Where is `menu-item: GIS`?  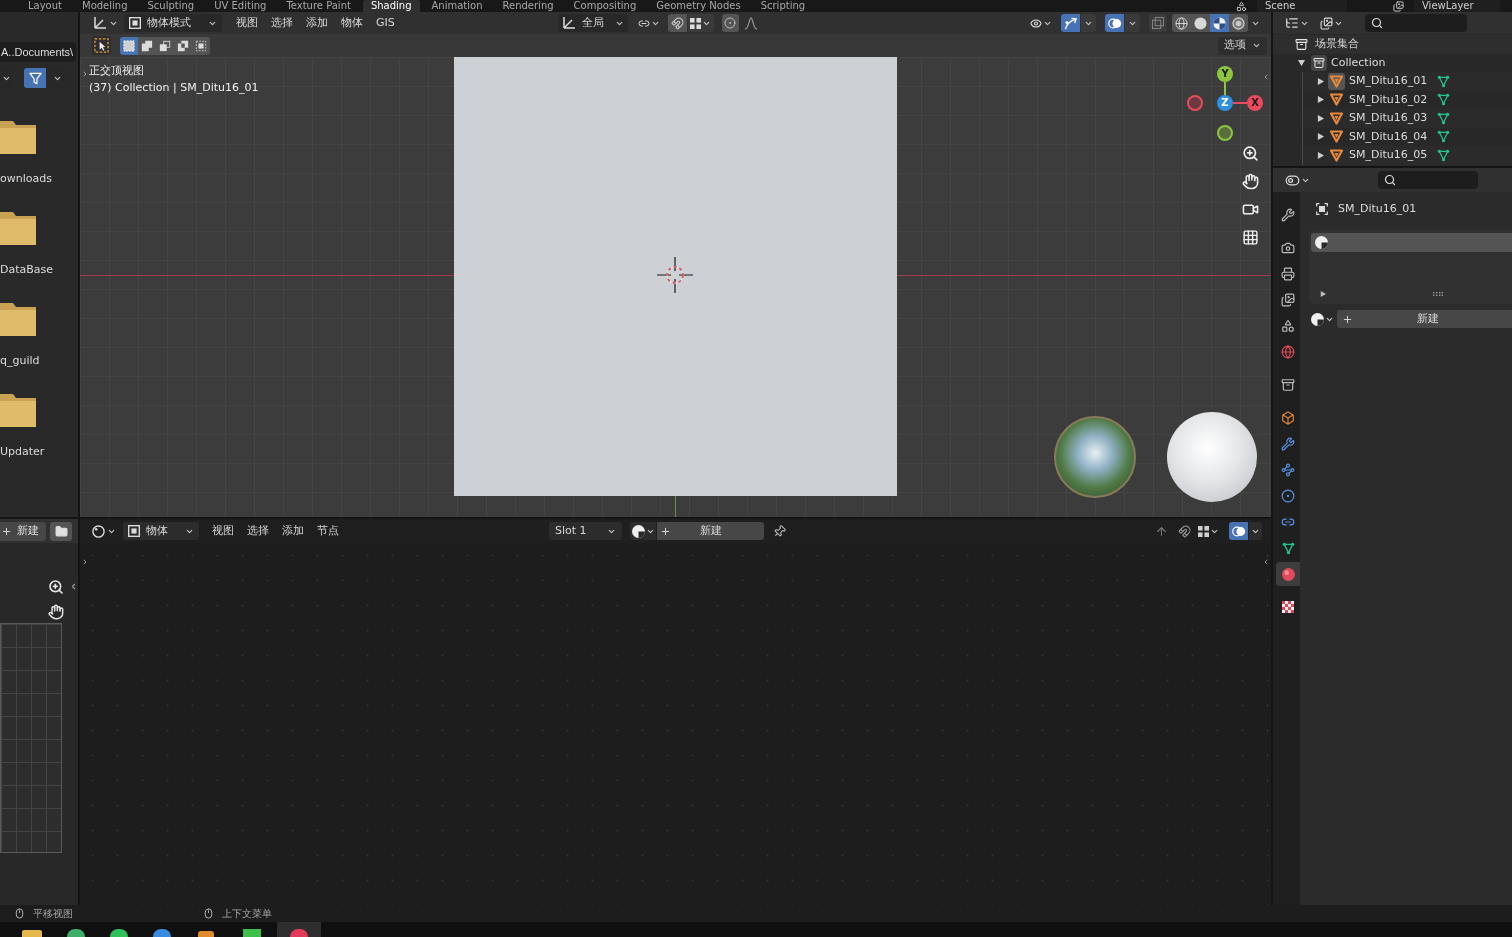 menu-item: GIS is located at coordinates (385, 23).